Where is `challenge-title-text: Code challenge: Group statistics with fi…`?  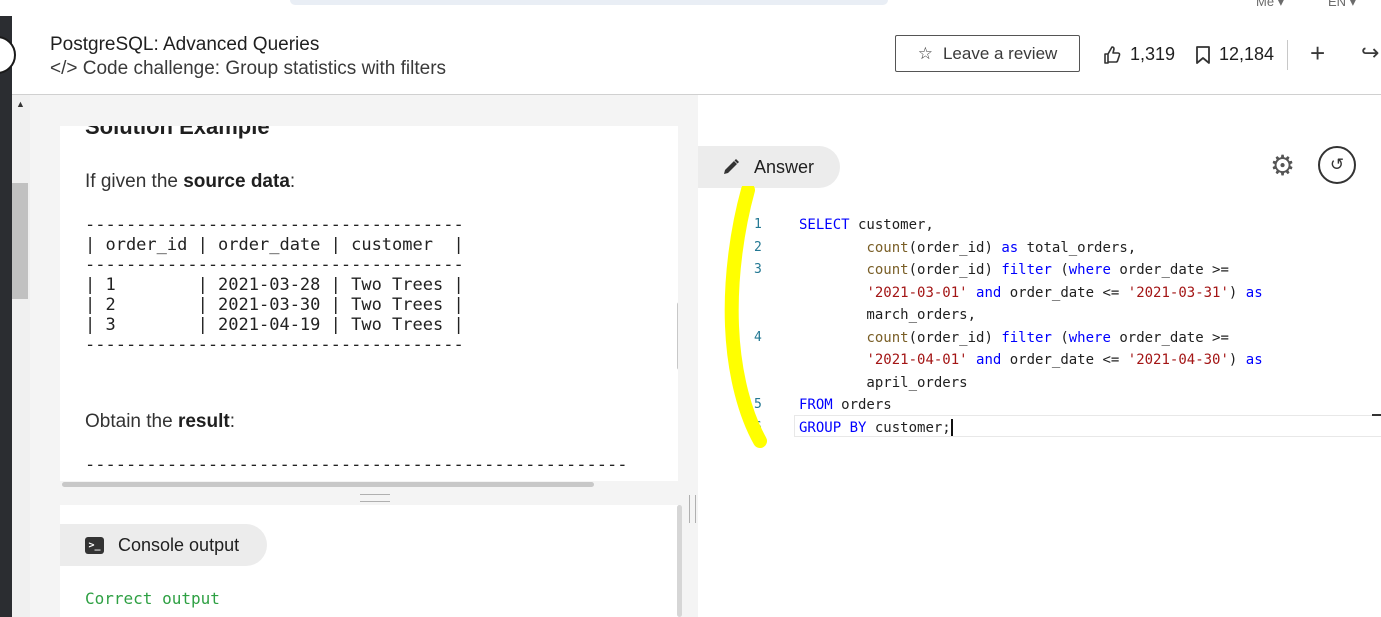
challenge-title-text: Code challenge: Group statistics with fi… is located at coordinates (264, 68).